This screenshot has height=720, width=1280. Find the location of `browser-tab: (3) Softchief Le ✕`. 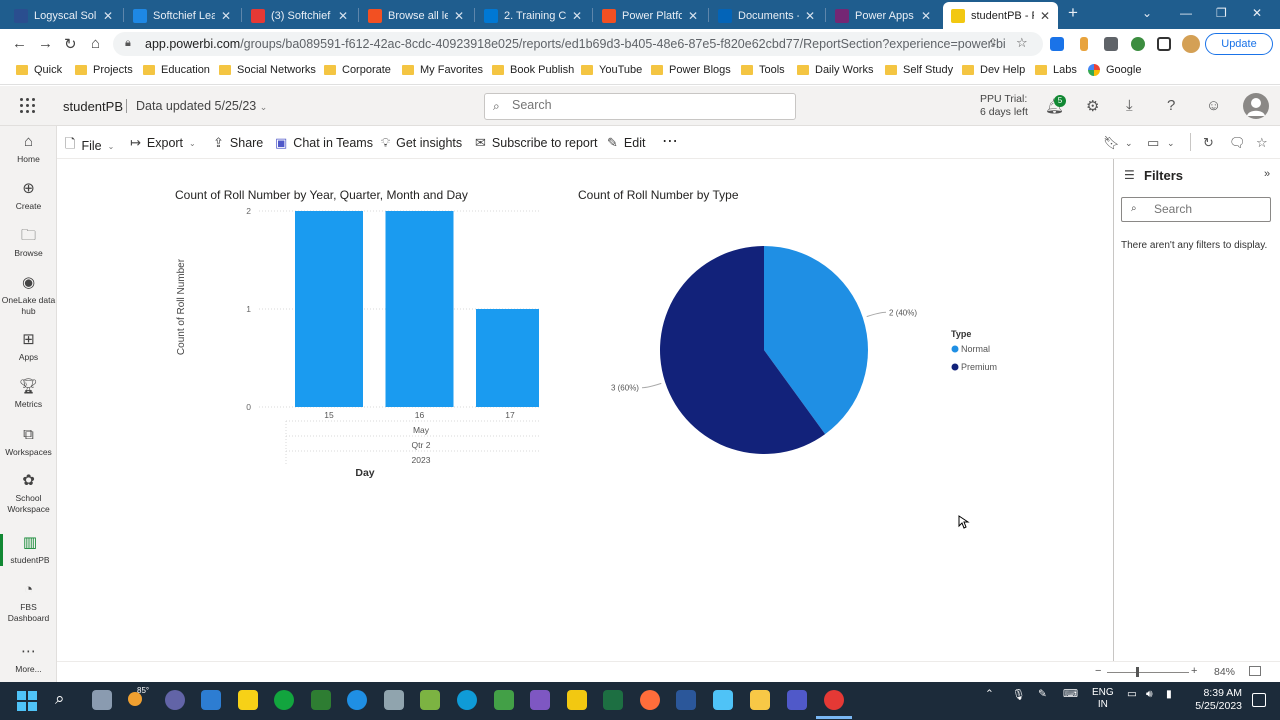

browser-tab: (3) Softchief Le ✕ is located at coordinates (299, 15).